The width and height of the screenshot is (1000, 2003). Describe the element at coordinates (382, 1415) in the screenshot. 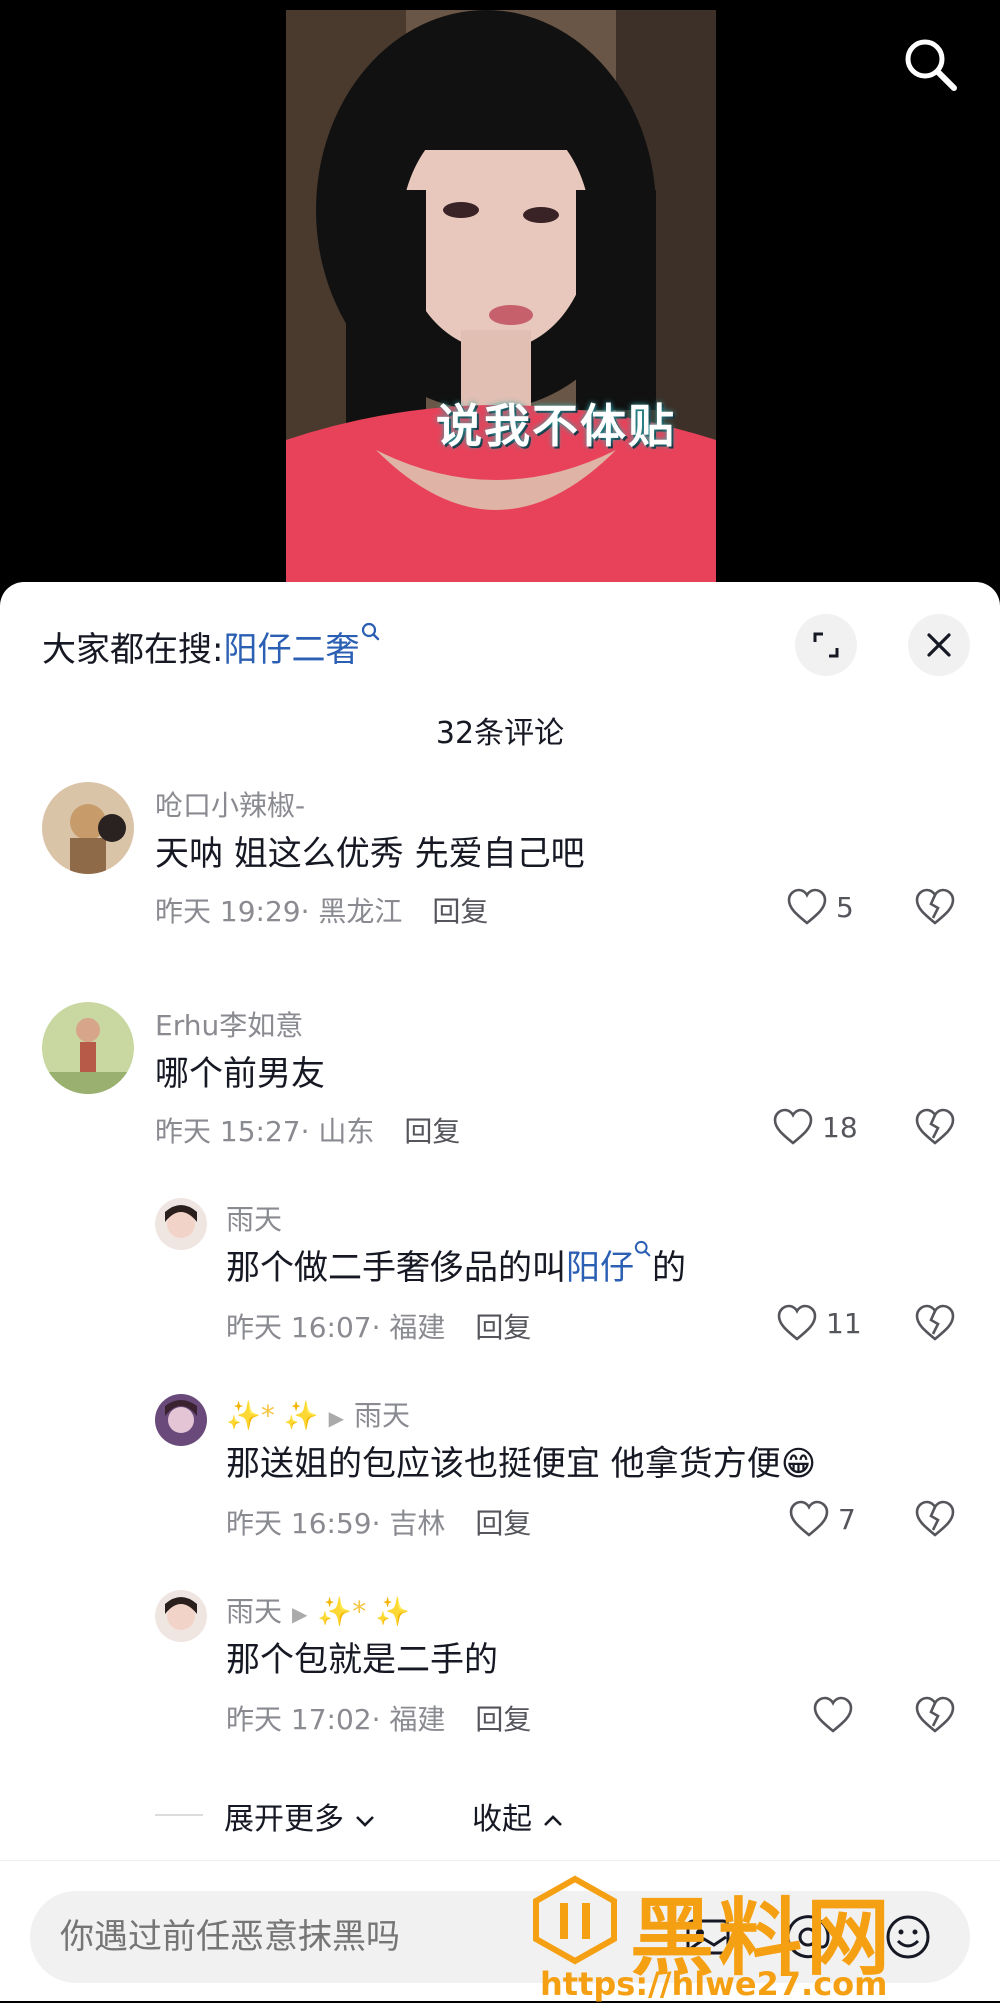

I see `reply-to-username: 雨天` at that location.